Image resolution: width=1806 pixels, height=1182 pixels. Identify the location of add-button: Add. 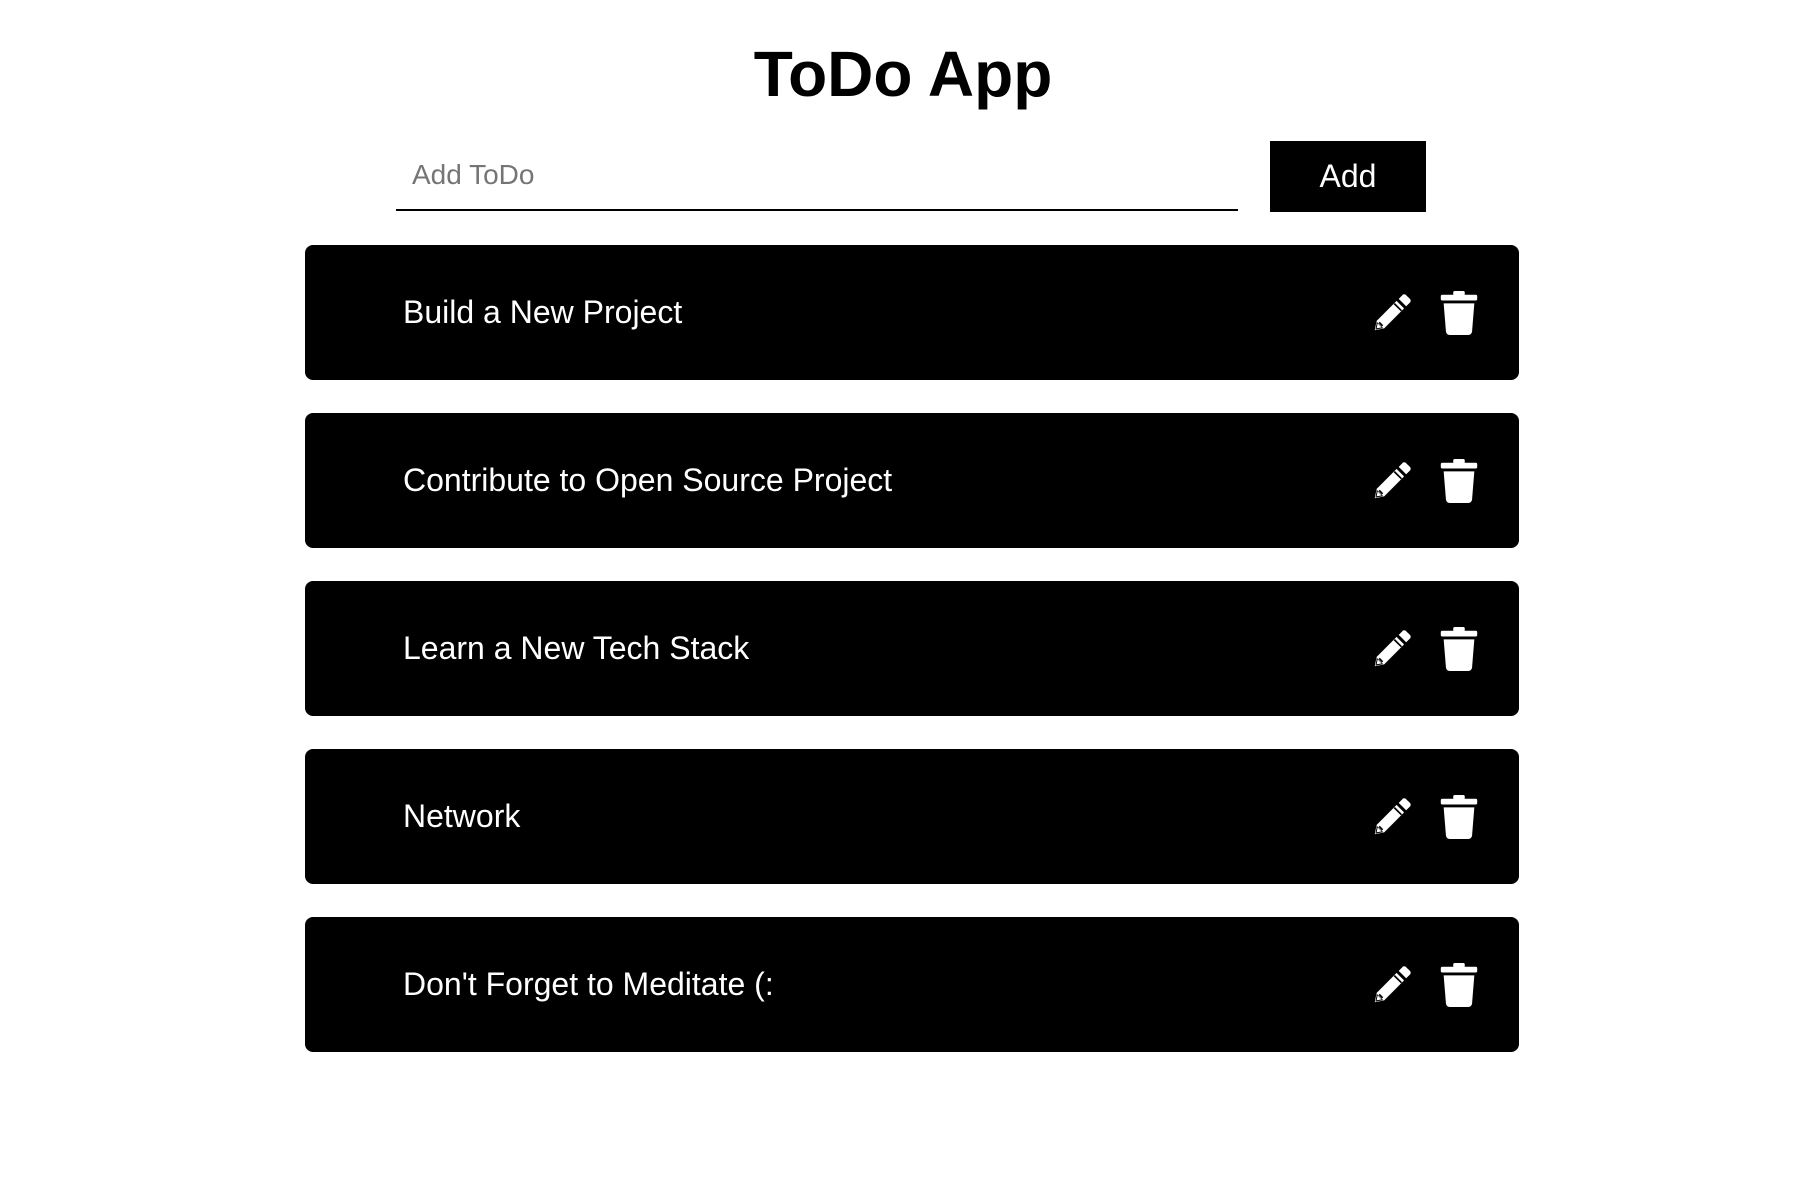
(1348, 176).